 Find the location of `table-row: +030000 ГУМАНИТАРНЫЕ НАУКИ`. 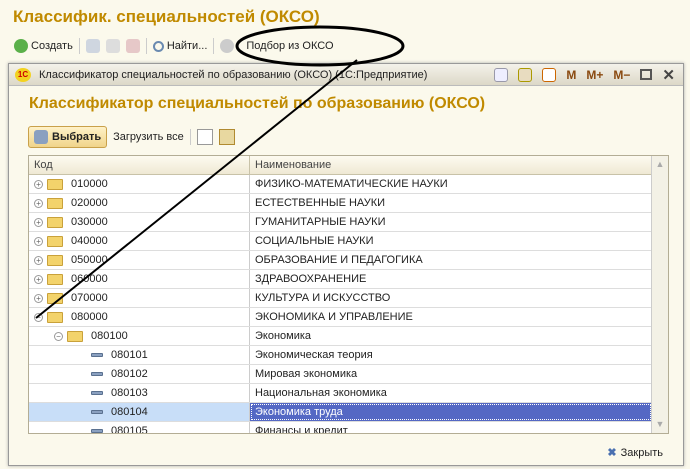

table-row: +030000 ГУМАНИТАРНЫЕ НАУКИ is located at coordinates (348, 222).